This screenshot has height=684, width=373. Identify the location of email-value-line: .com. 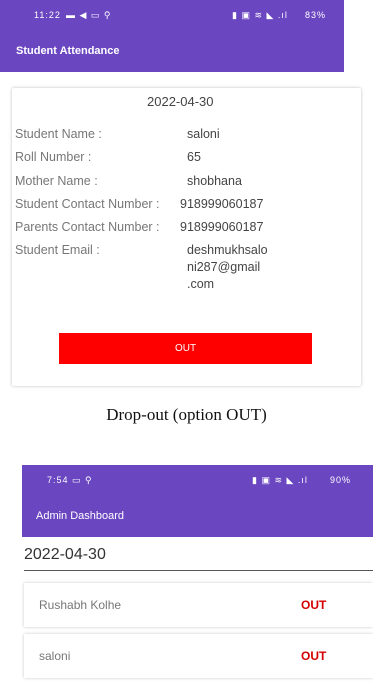
(201, 284).